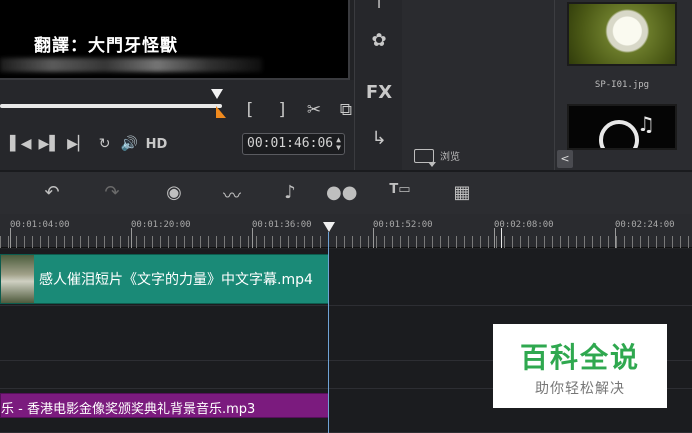 Image resolution: width=692 pixels, height=433 pixels. What do you see at coordinates (282, 110) in the screenshot?
I see `mark-out-button: ]` at bounding box center [282, 110].